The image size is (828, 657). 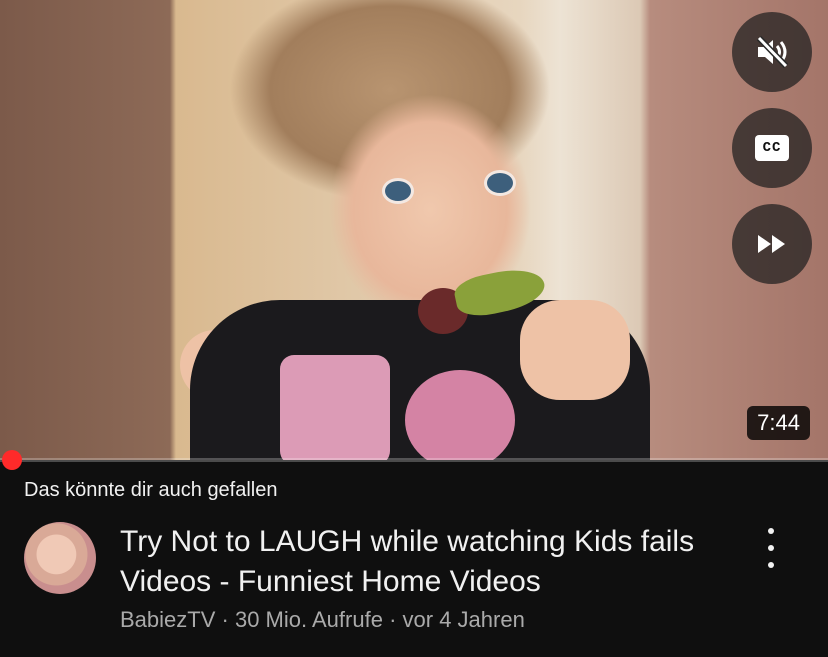 What do you see at coordinates (778, 423) in the screenshot?
I see `duration-badge: 7:44` at bounding box center [778, 423].